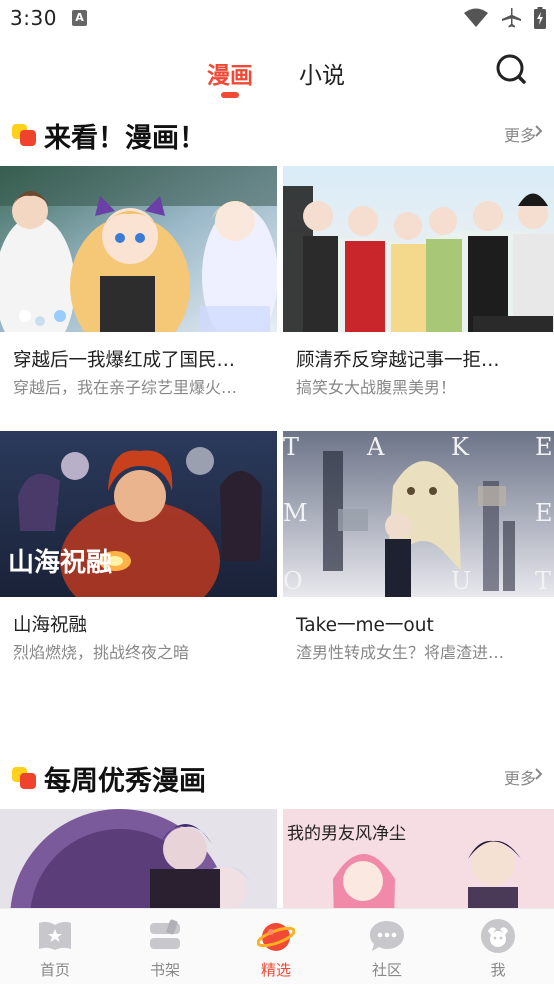 The image size is (554, 984). Describe the element at coordinates (275, 970) in the screenshot. I see `nav-label: 精选` at that location.